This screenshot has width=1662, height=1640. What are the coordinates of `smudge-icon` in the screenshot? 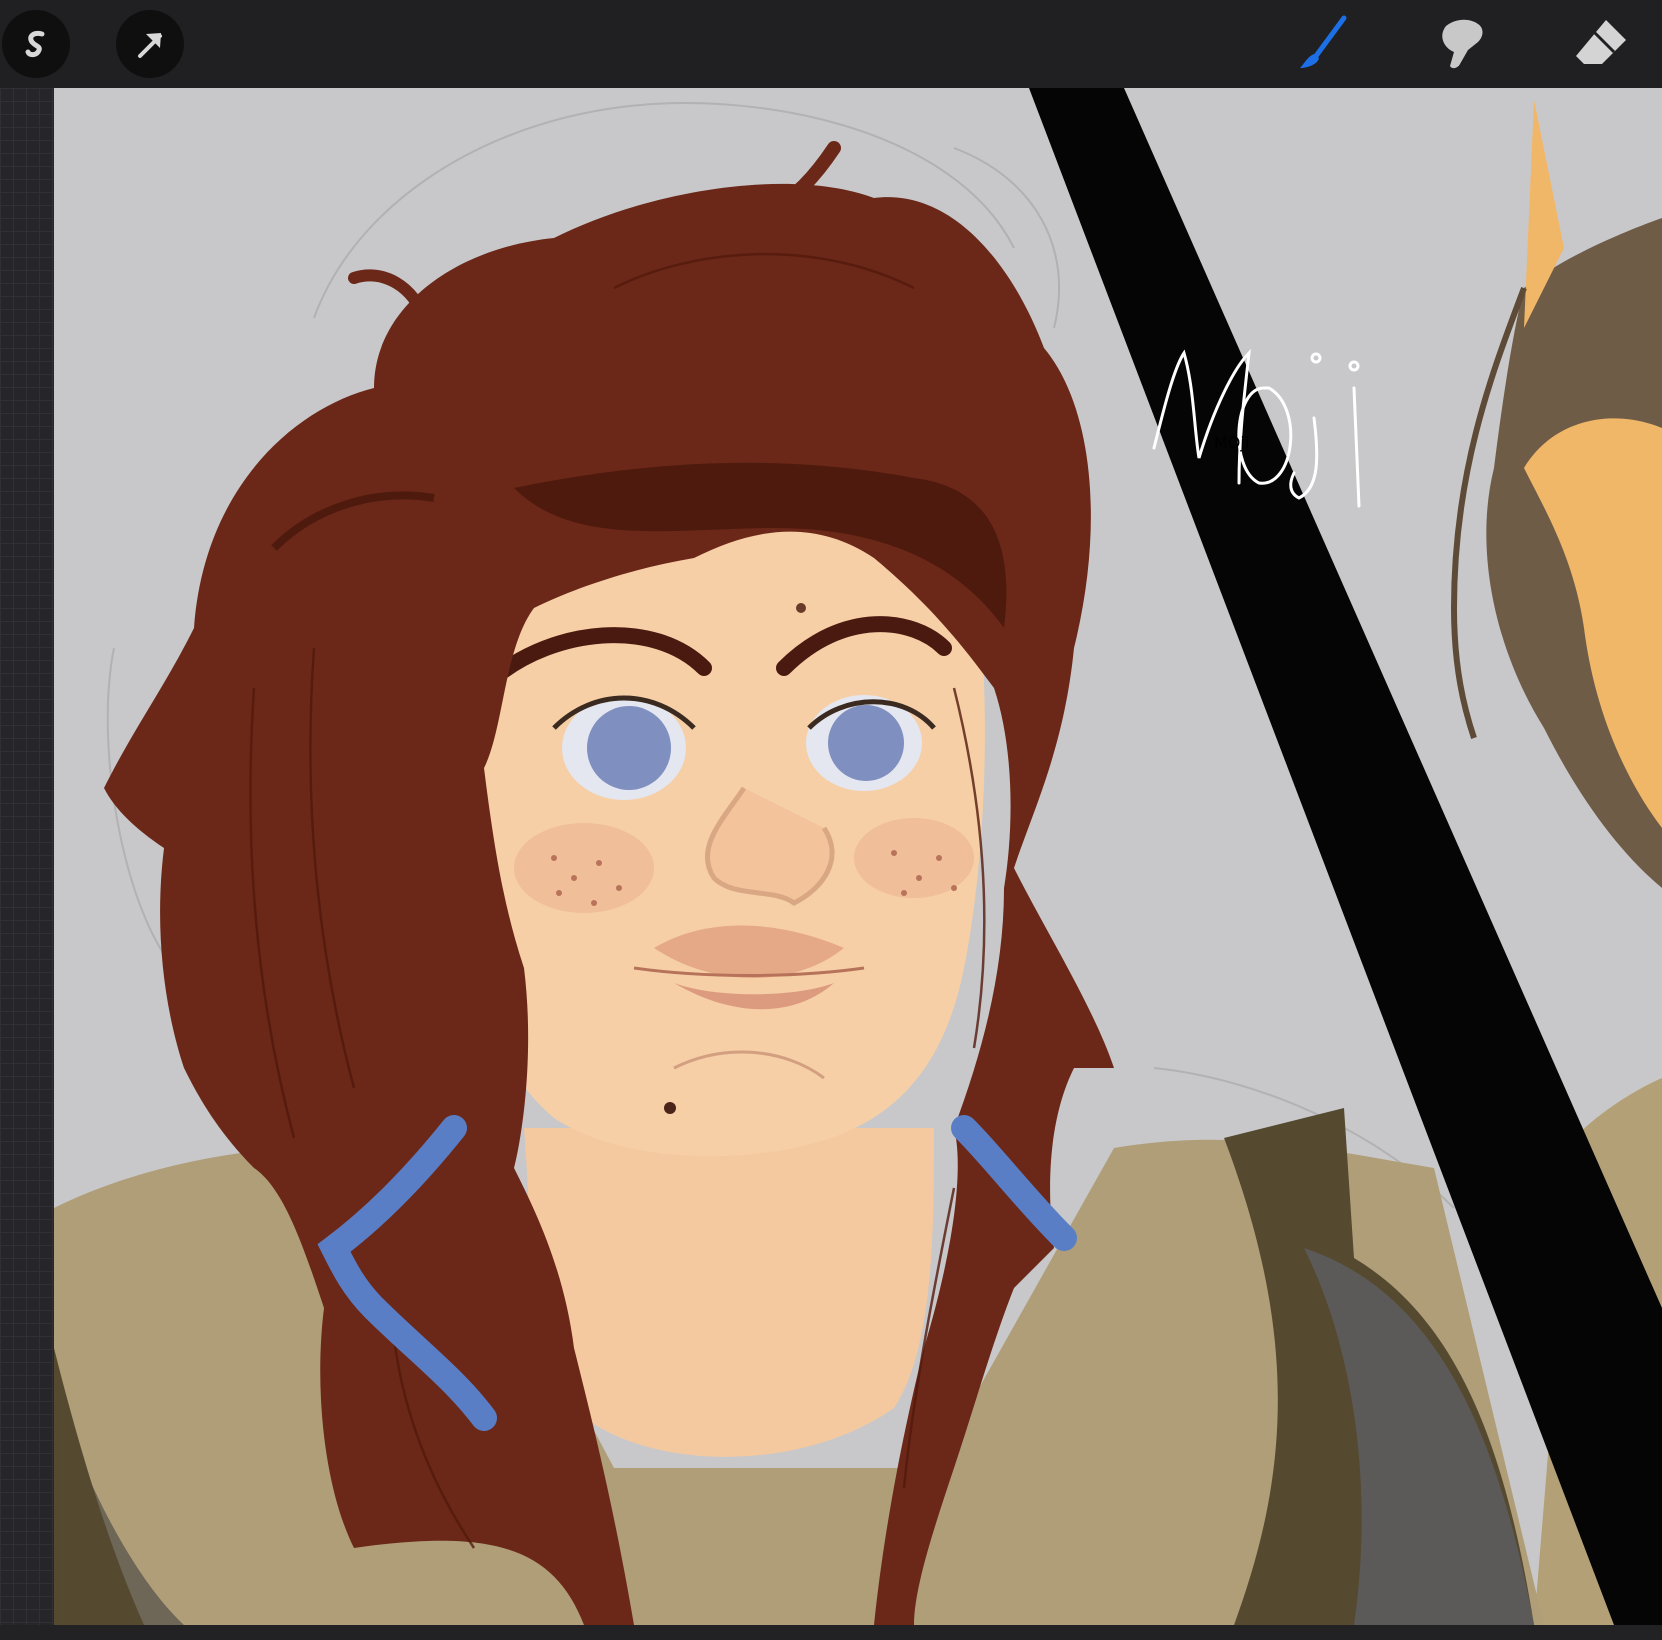 It's located at (1462, 44).